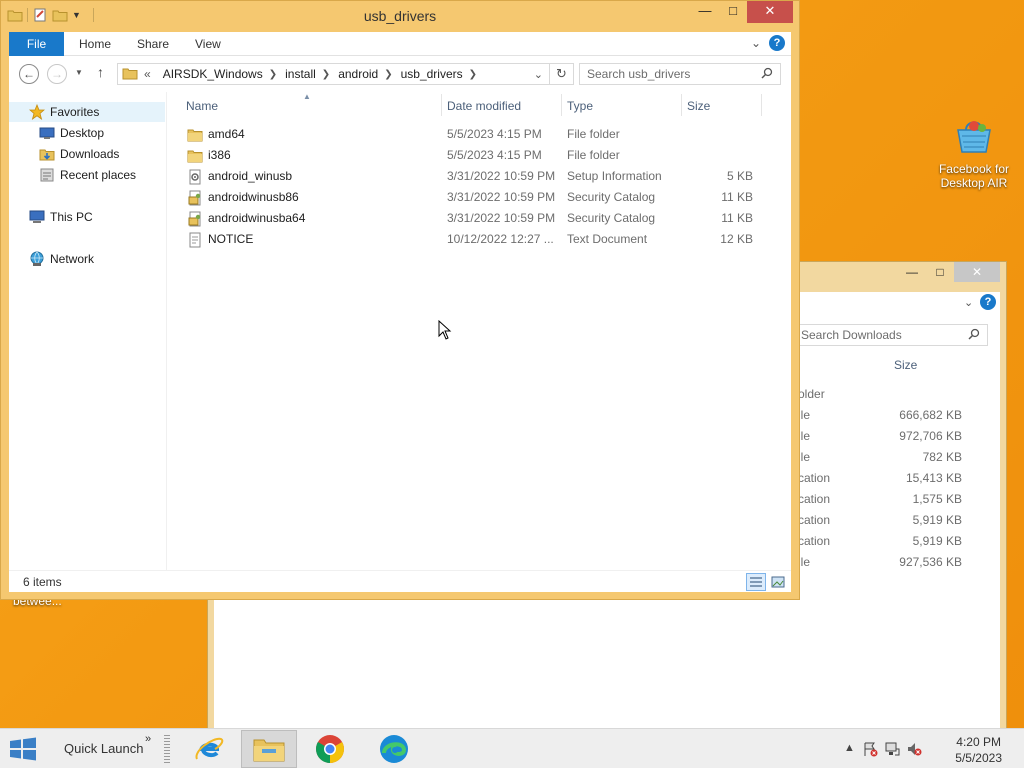 This screenshot has width=1024, height=768. Describe the element at coordinates (167, 749) in the screenshot. I see `toolbar-grip` at that location.